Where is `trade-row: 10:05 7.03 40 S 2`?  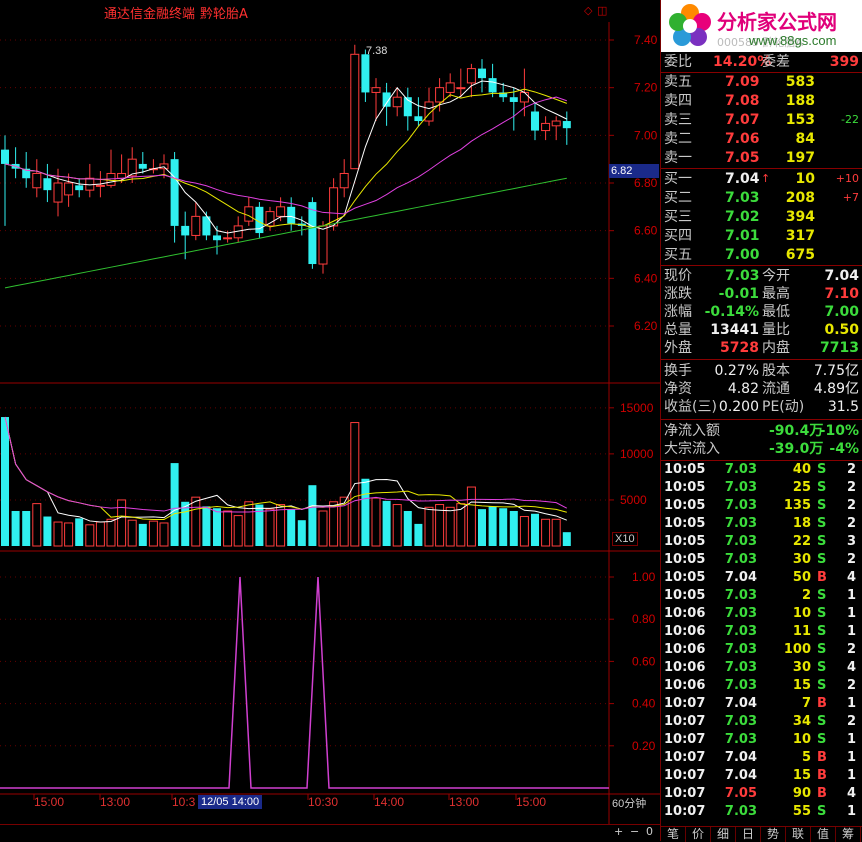
trade-row: 10:05 7.03 40 S 2 is located at coordinates (761, 470).